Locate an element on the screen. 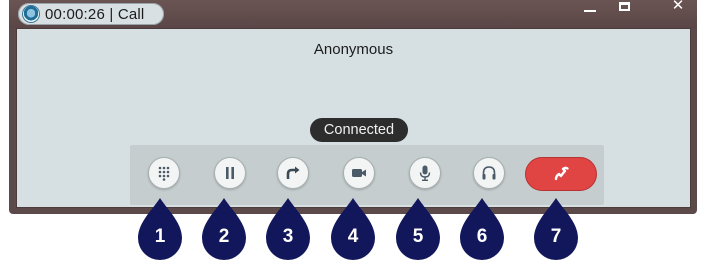 This screenshot has width=703, height=262. close-button: ✕ is located at coordinates (678, 7).